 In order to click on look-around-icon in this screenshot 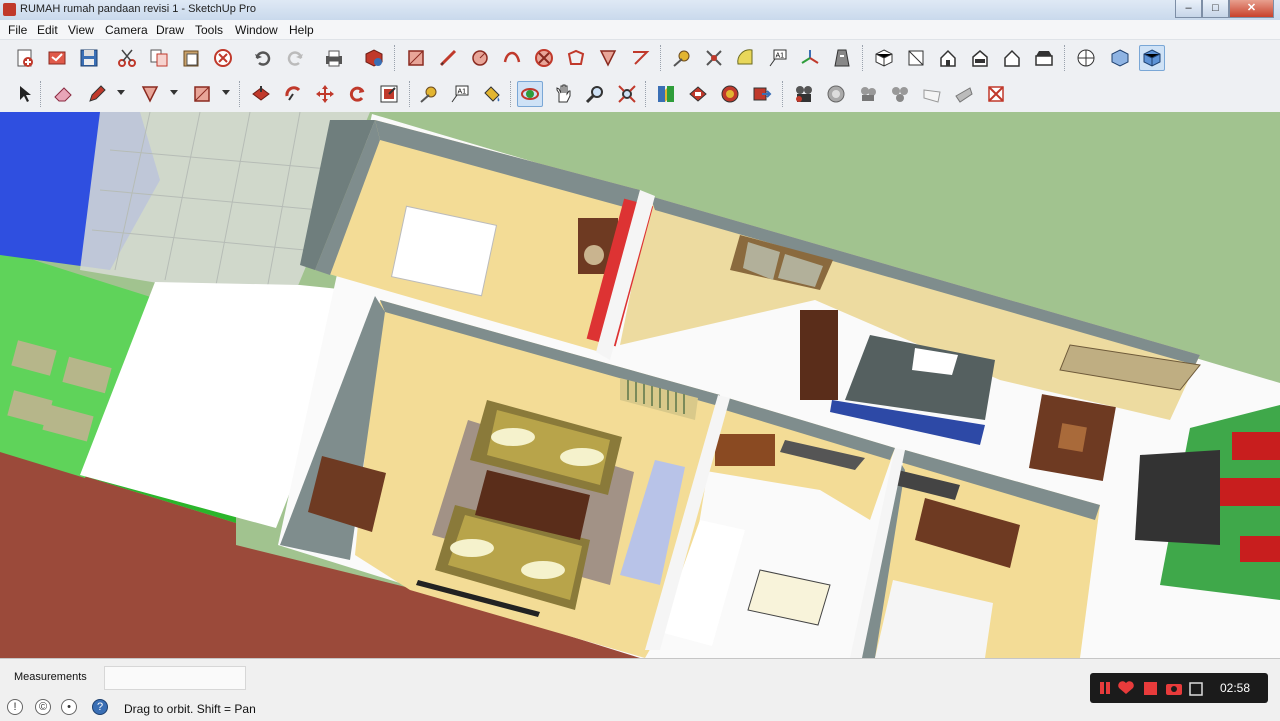, I will do `click(836, 94)`.